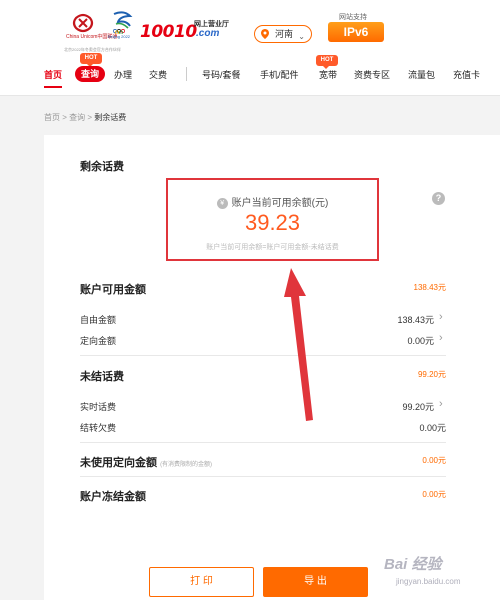 Image resolution: width=500 pixels, height=600 pixels. Describe the element at coordinates (328, 74) in the screenshot. I see `nav-broadband: 宽带` at that location.